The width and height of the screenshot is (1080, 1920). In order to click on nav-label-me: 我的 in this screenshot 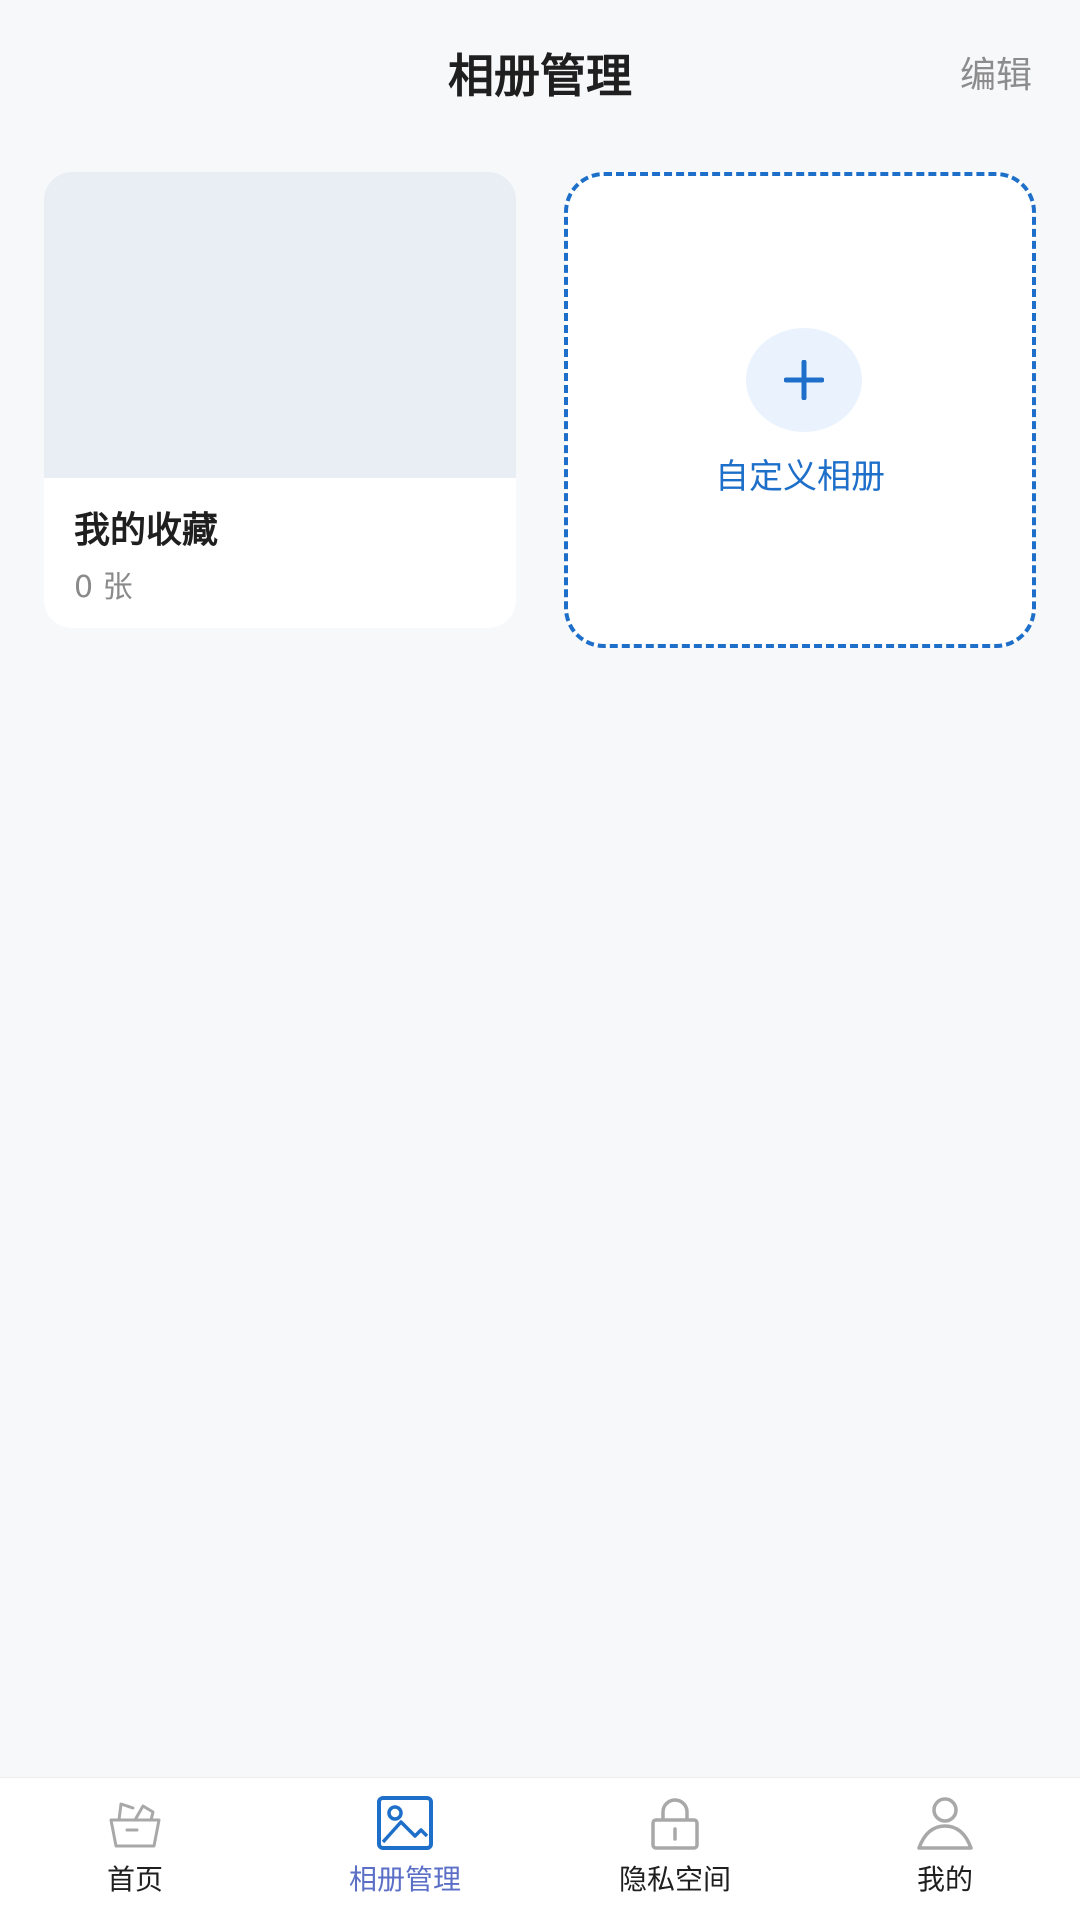, I will do `click(944, 1879)`.